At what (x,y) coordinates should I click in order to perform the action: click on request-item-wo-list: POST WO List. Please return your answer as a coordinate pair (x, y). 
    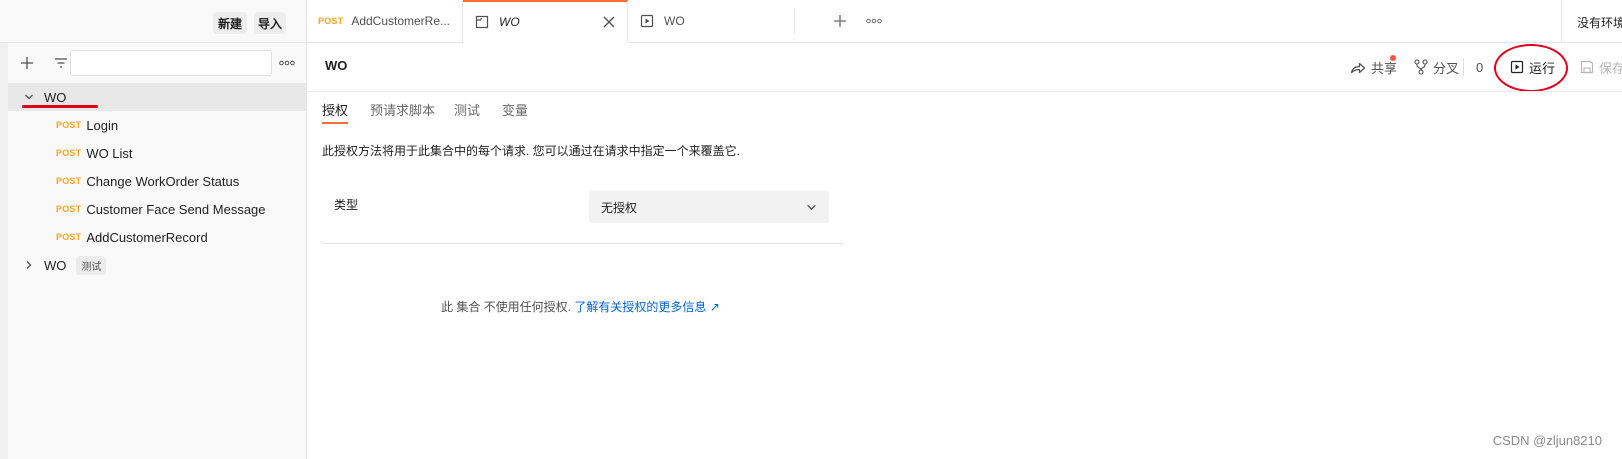
    Looking at the image, I should click on (157, 153).